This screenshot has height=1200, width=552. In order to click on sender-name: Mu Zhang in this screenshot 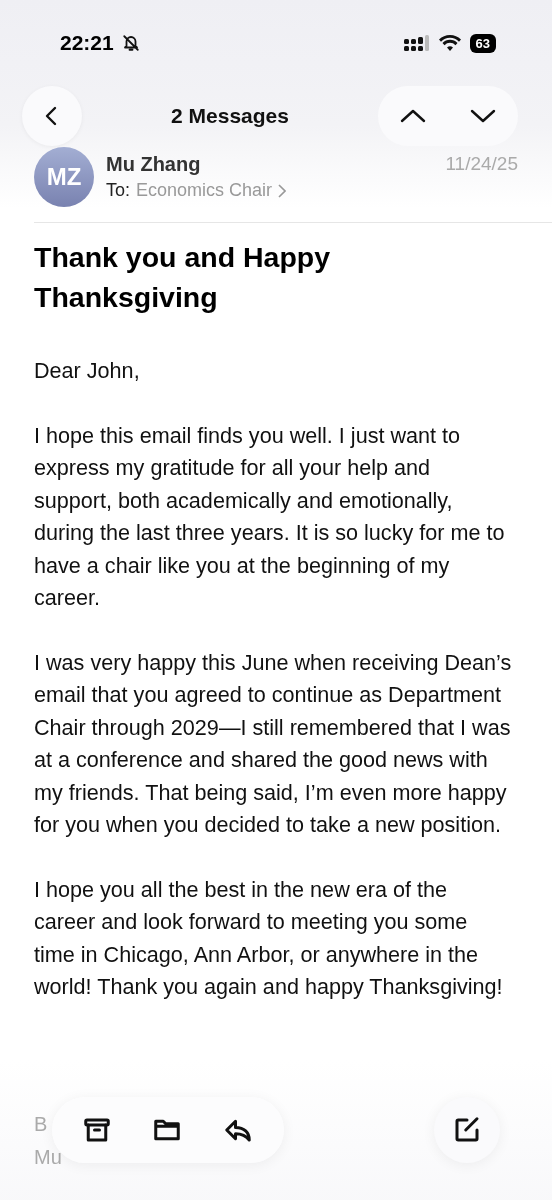, I will do `click(153, 164)`.